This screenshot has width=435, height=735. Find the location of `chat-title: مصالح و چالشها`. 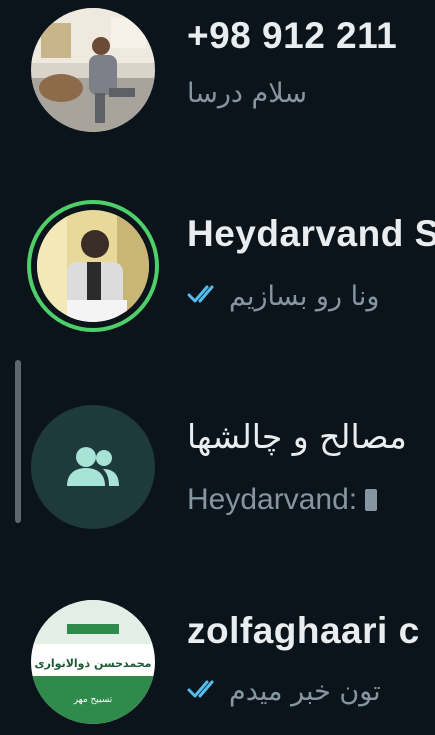

chat-title: مصالح و چالشها is located at coordinates (297, 436).